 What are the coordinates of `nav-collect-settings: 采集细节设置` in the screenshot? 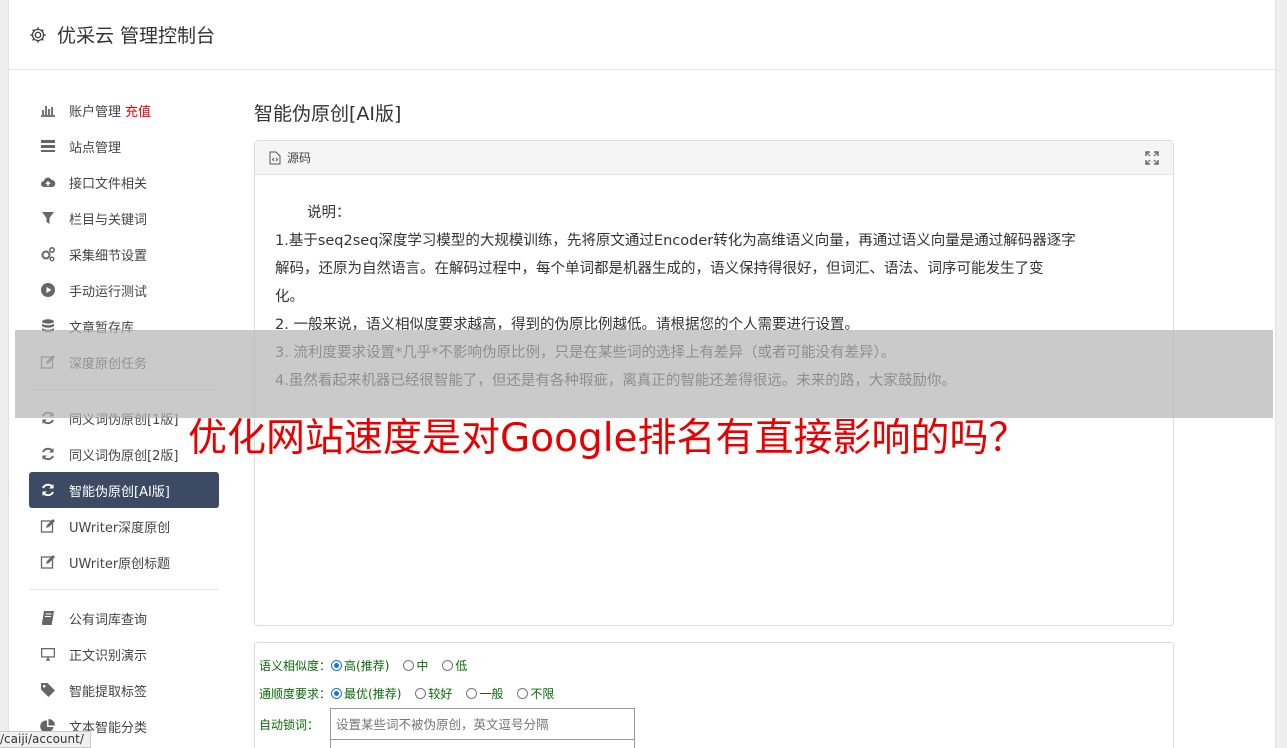 It's located at (124, 254).